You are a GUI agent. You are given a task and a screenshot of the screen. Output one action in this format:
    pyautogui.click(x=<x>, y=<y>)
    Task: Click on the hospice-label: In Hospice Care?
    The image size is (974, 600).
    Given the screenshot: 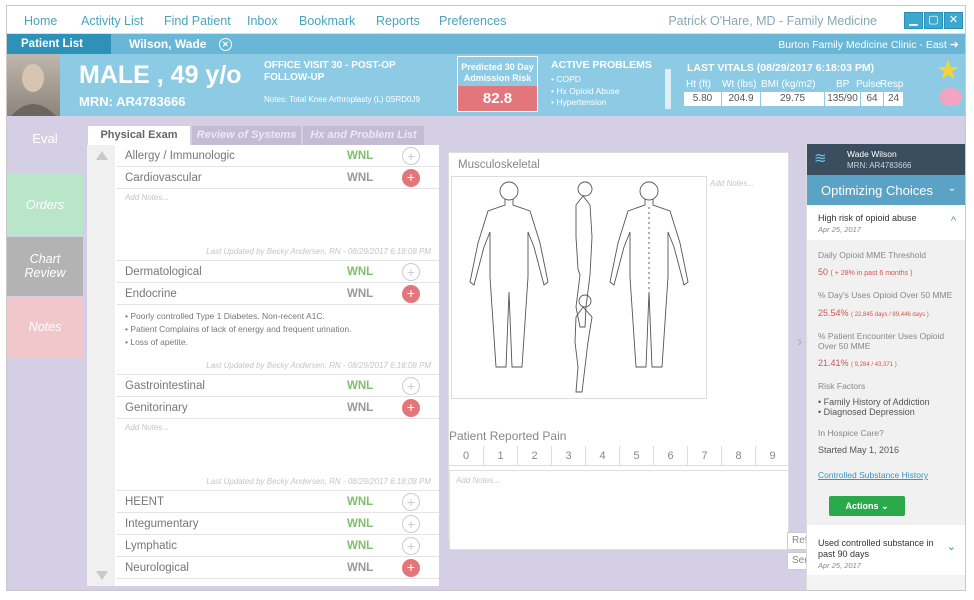 What is the action you would take?
    pyautogui.click(x=851, y=433)
    